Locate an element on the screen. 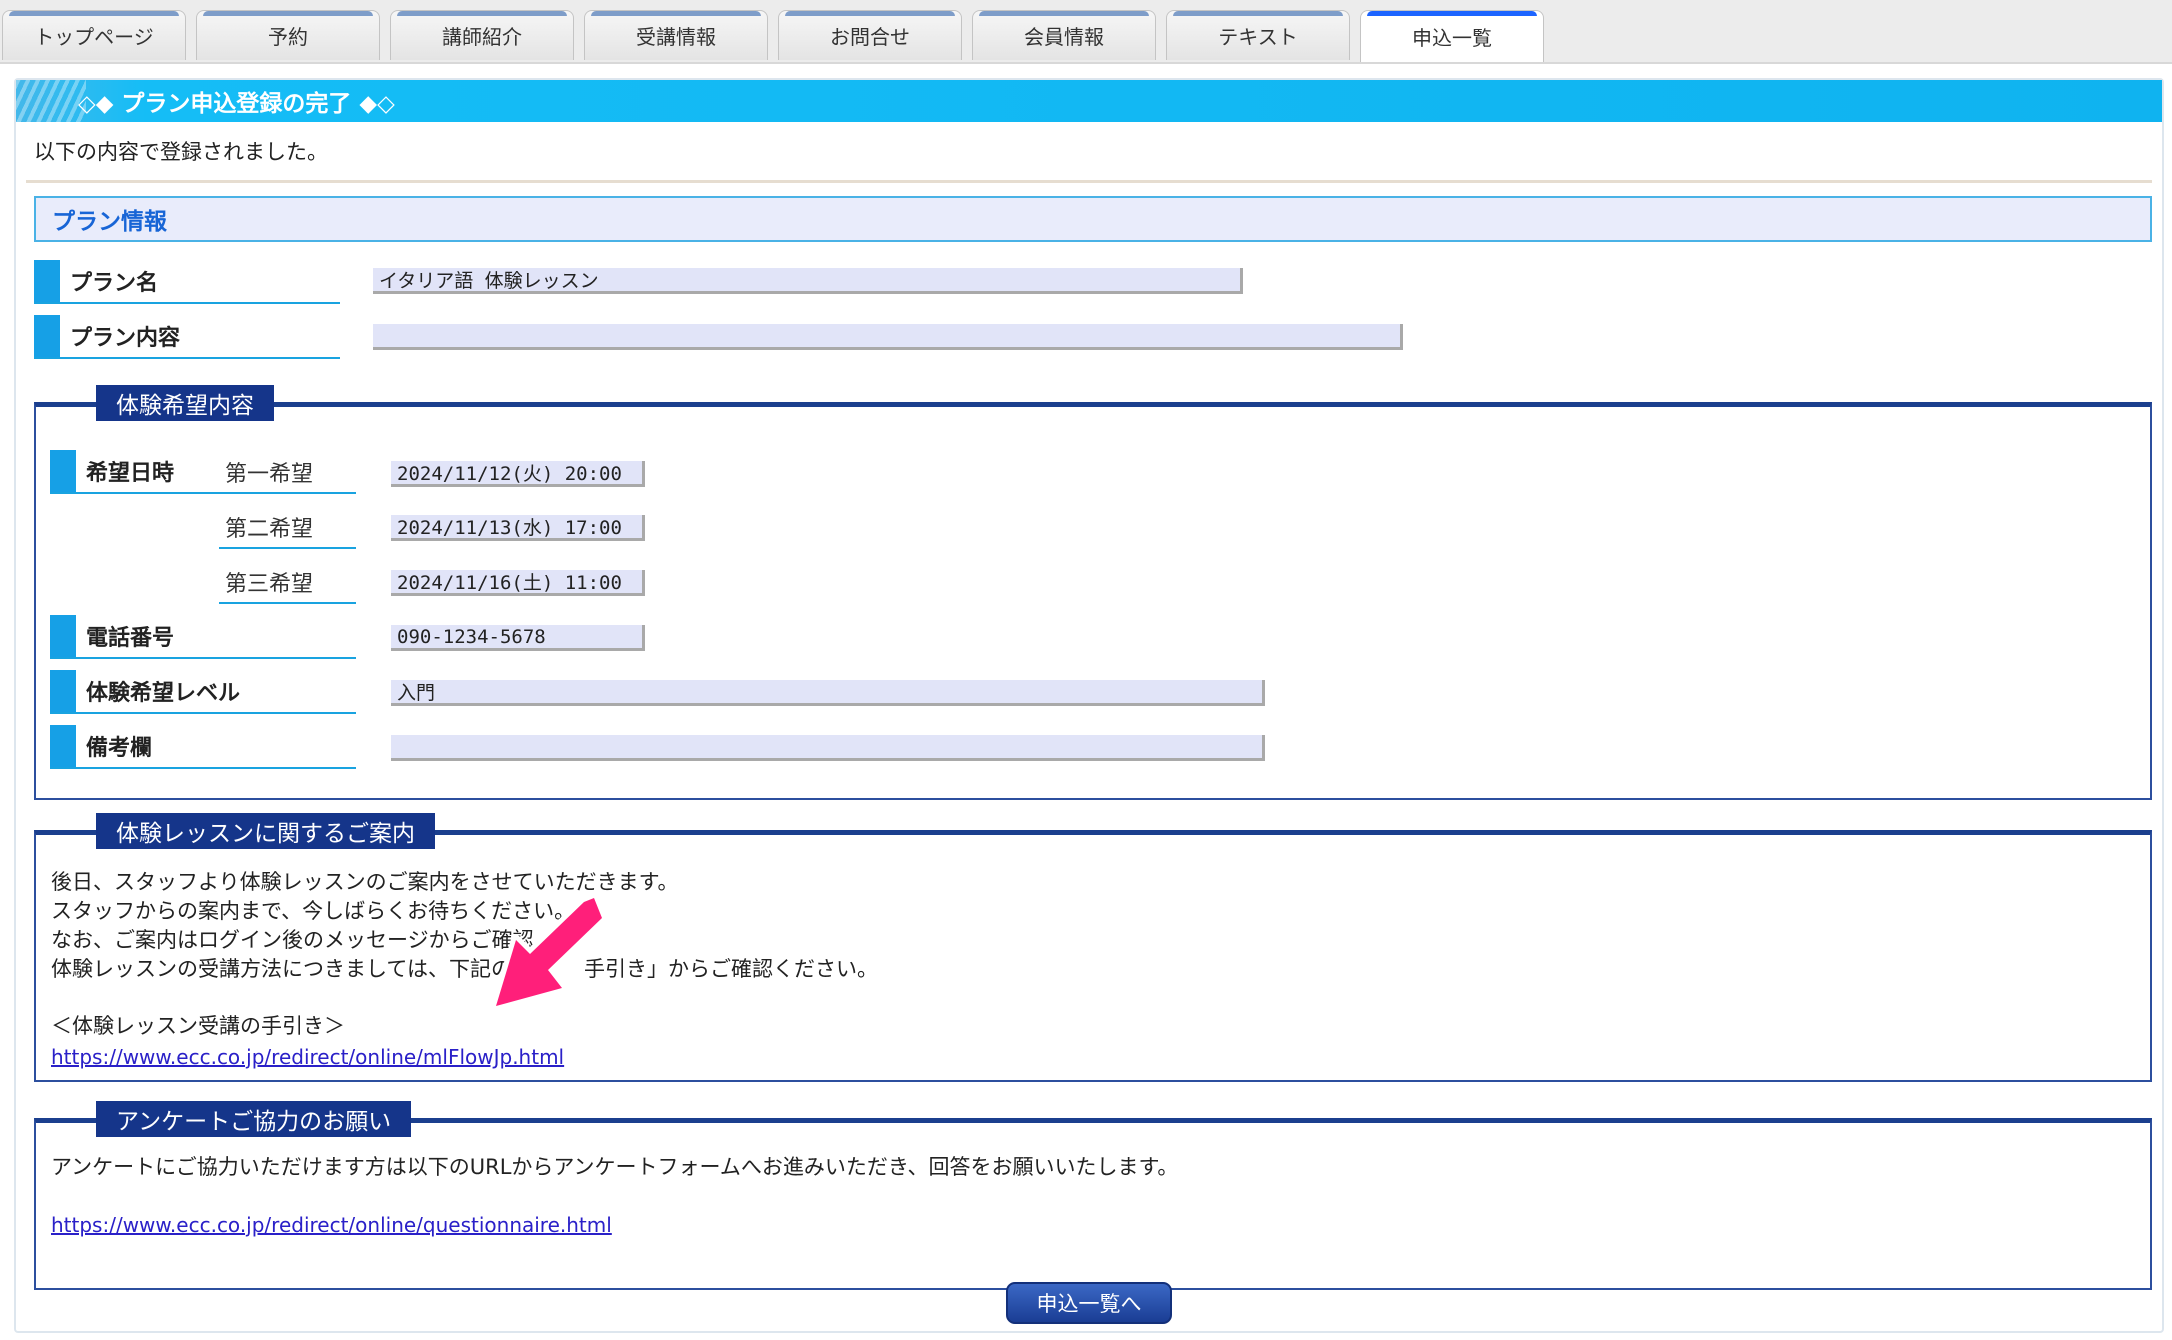 The image size is (2172, 1340). plan-content-label: プラン内容 is located at coordinates (187, 337).